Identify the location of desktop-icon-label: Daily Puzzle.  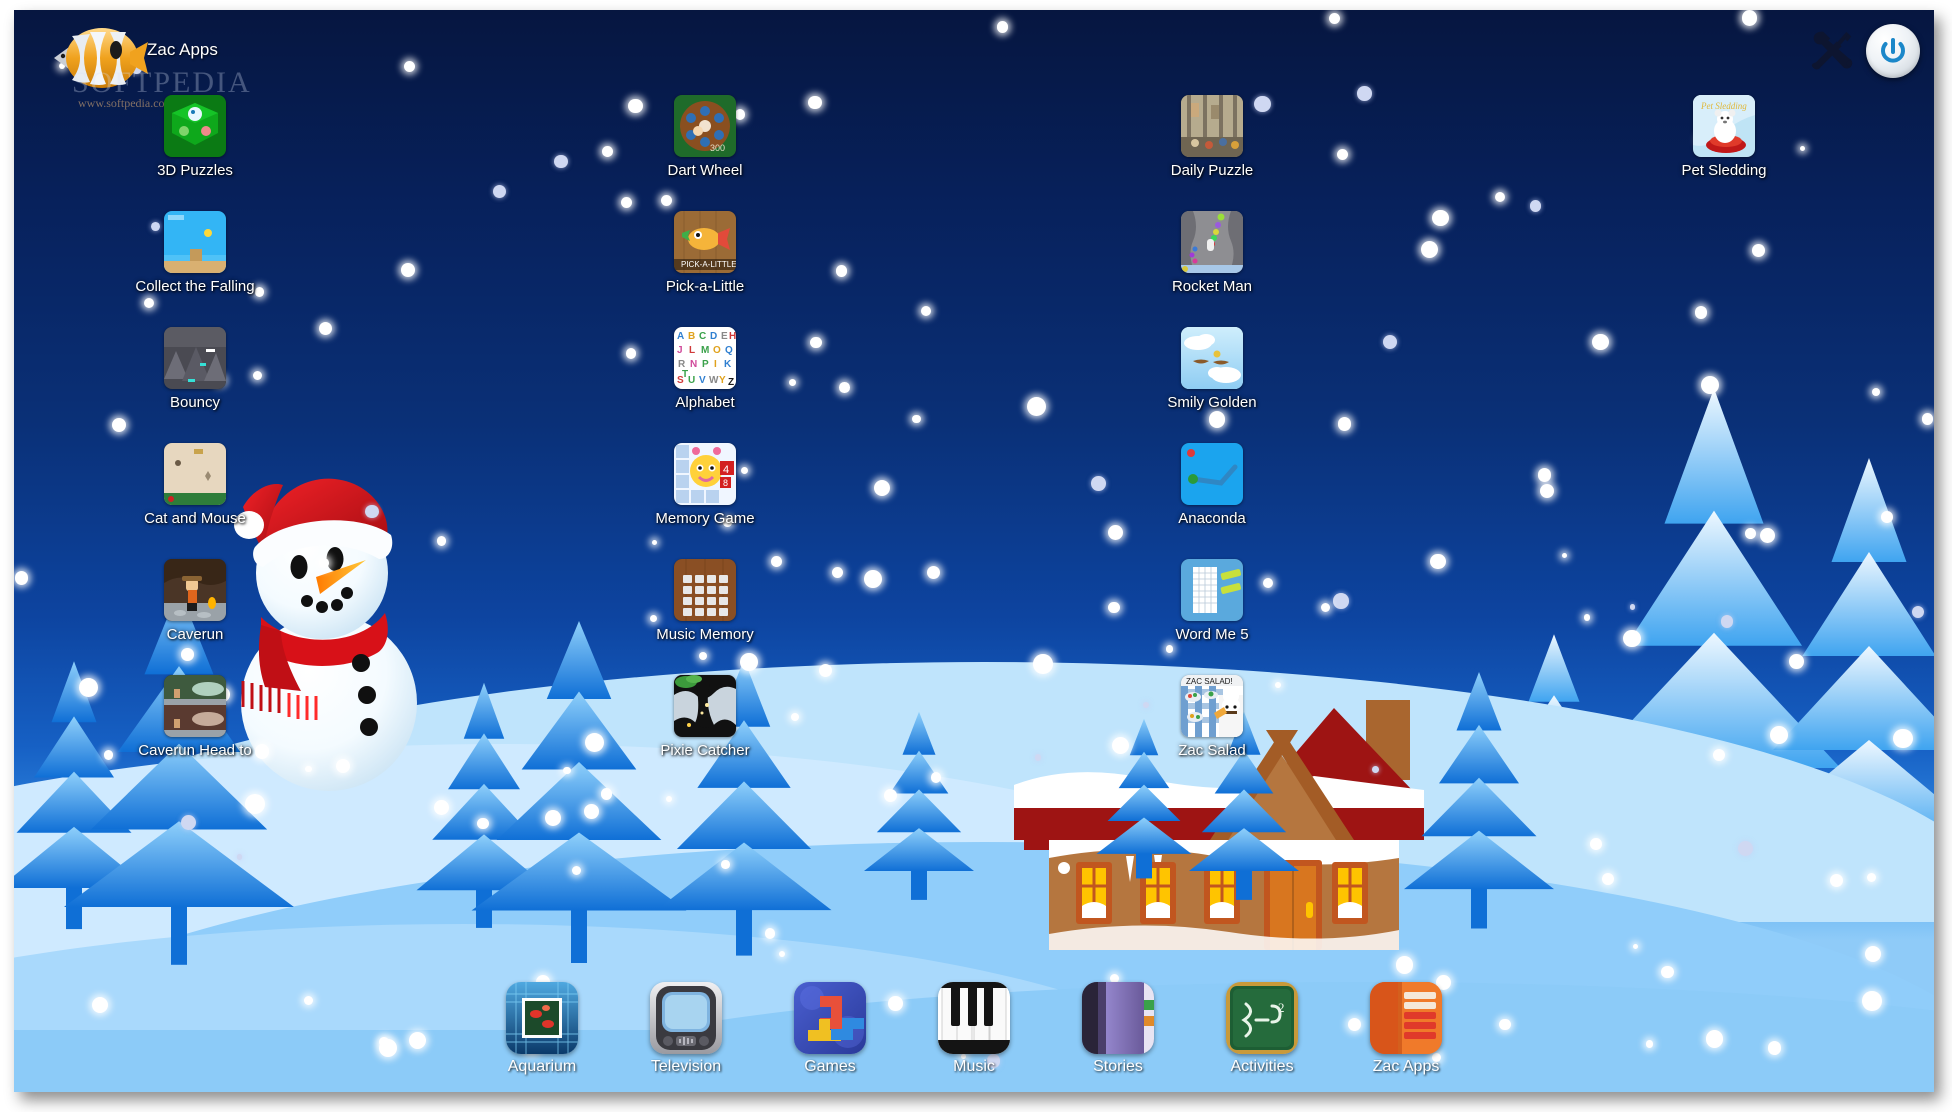
(1212, 170).